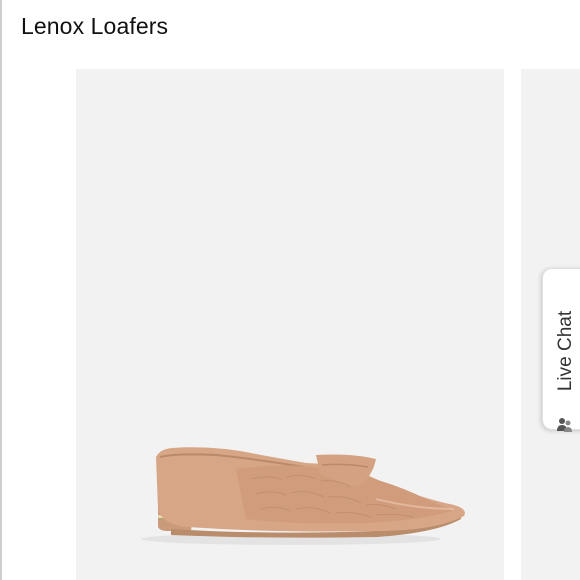 This screenshot has height=580, width=580. I want to click on chat-people-icon, so click(564, 425).